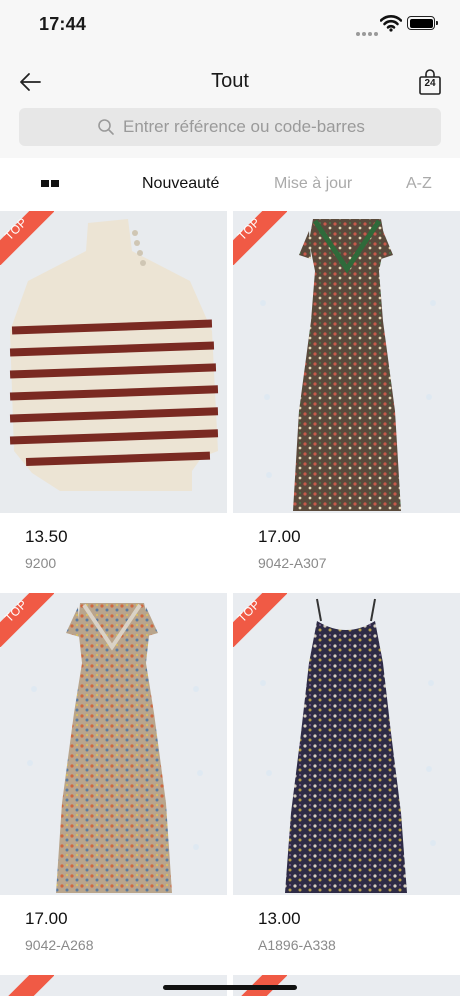 This screenshot has height=996, width=460. I want to click on status-time: 17:44, so click(63, 24).